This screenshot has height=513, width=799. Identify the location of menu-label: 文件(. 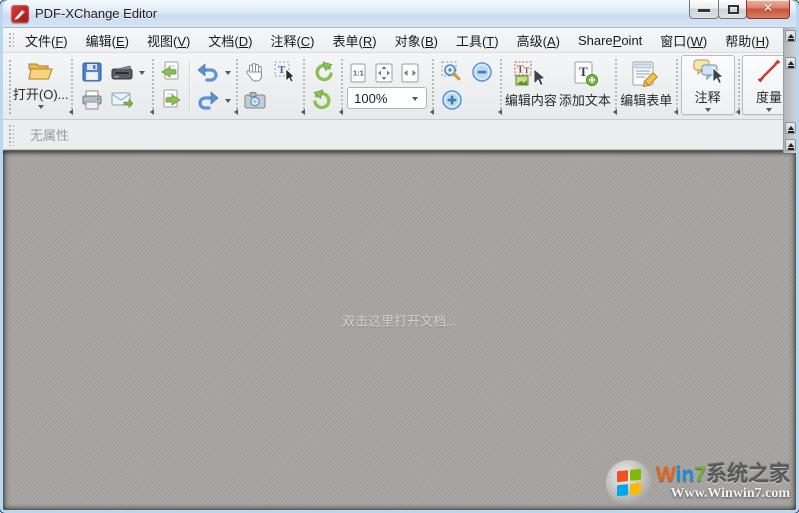
(40, 41).